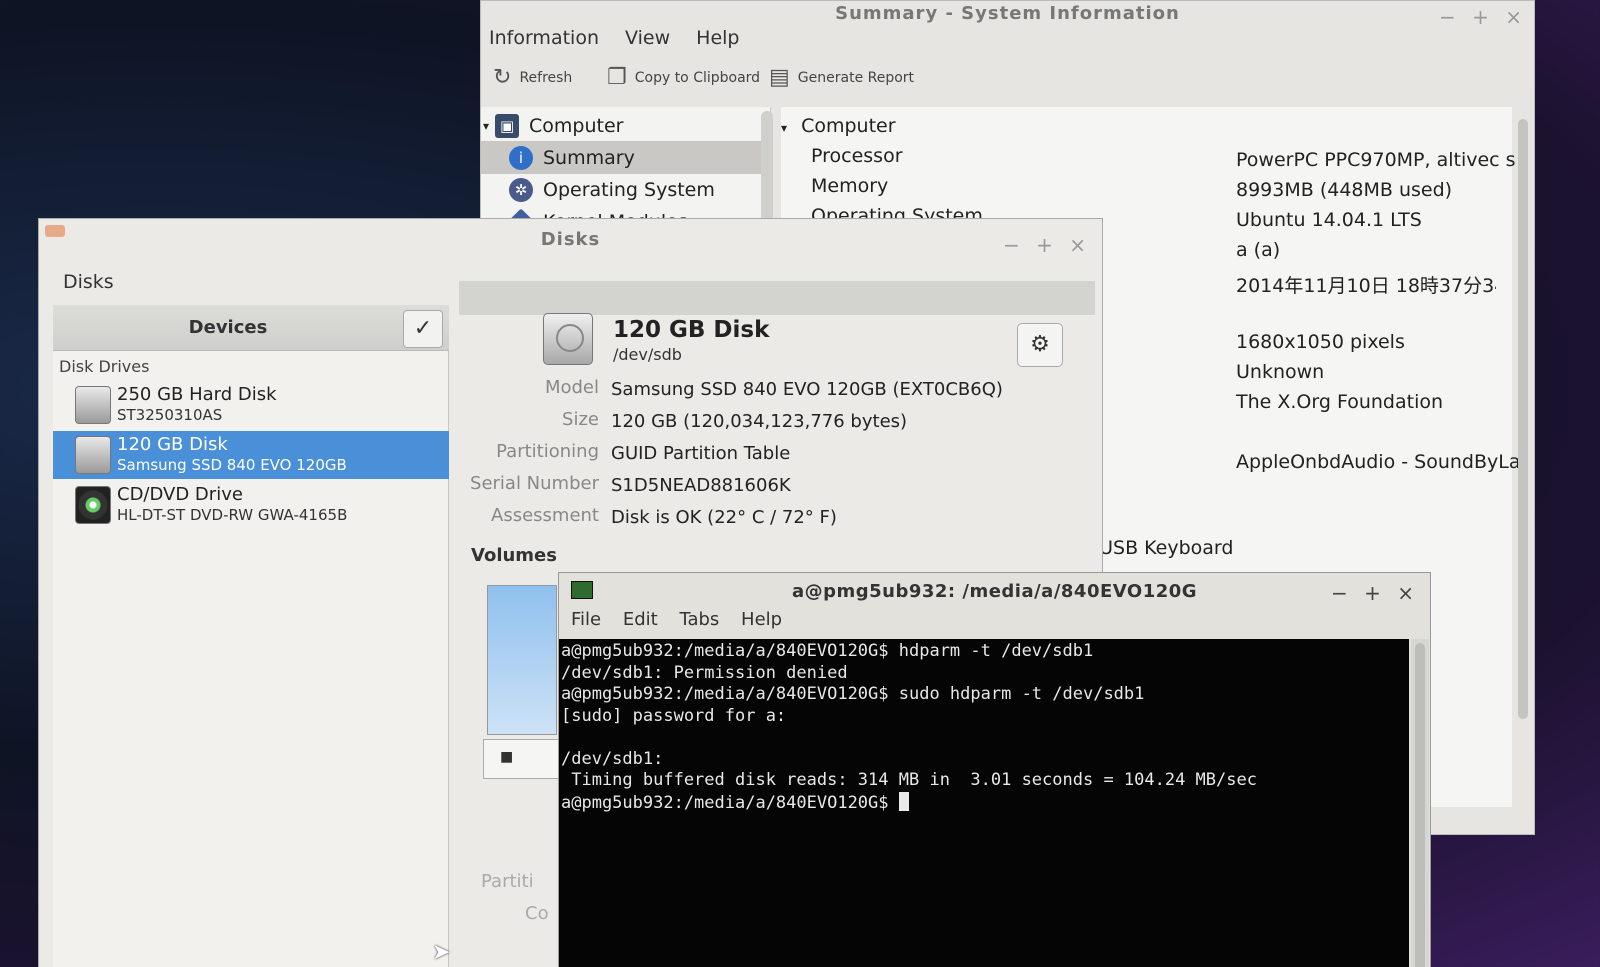 The height and width of the screenshot is (967, 1600). I want to click on prop-value-serial: S1D5NEAD881606K, so click(701, 485).